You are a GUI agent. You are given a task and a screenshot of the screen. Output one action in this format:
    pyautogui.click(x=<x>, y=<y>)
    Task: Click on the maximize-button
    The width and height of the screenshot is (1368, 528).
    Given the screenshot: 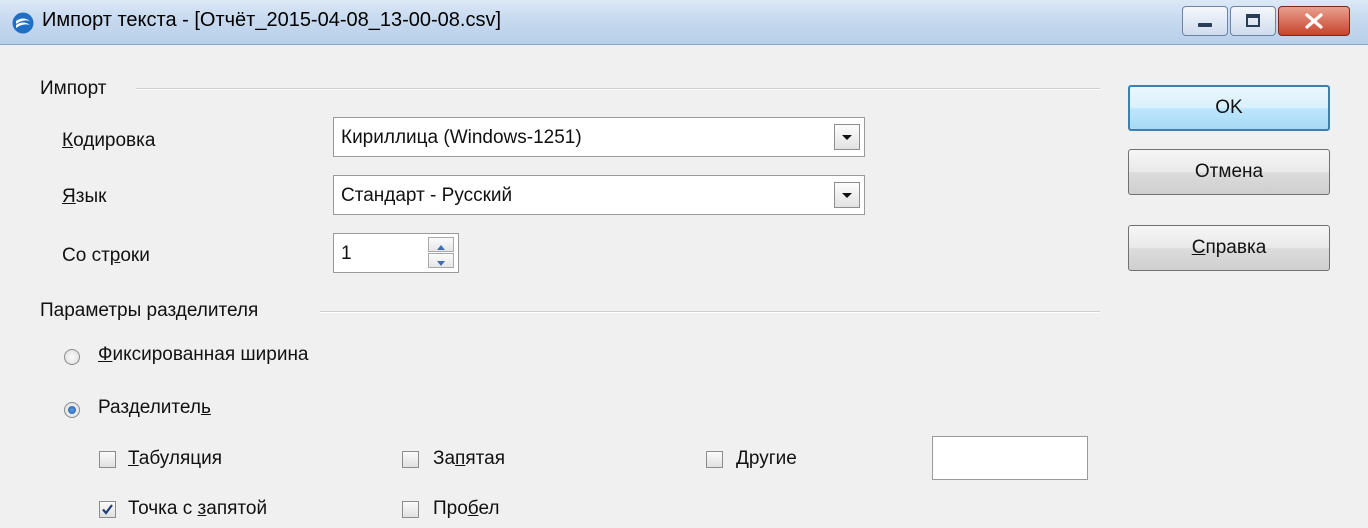 What is the action you would take?
    pyautogui.click(x=1253, y=21)
    